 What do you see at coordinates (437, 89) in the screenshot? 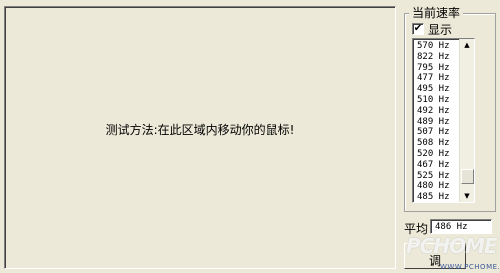
I see `rate-list-item: 495 Hz` at bounding box center [437, 89].